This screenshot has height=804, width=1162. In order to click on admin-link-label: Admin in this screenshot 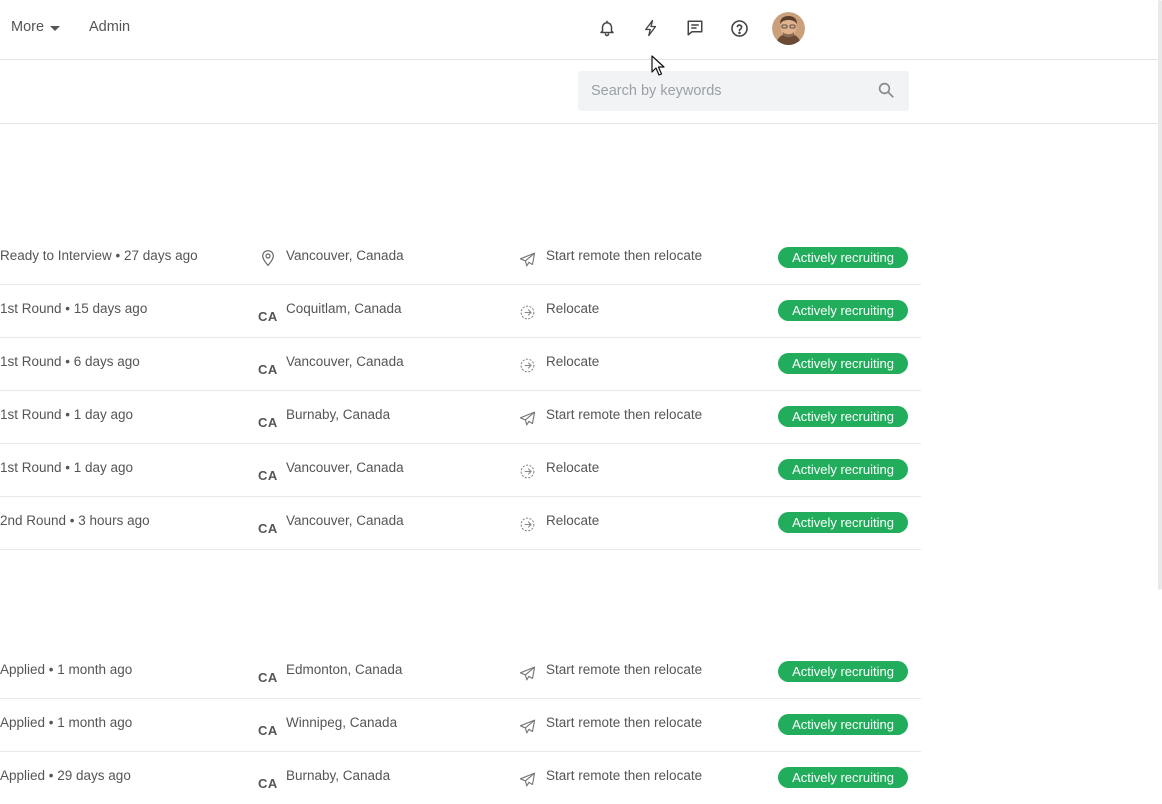, I will do `click(110, 27)`.